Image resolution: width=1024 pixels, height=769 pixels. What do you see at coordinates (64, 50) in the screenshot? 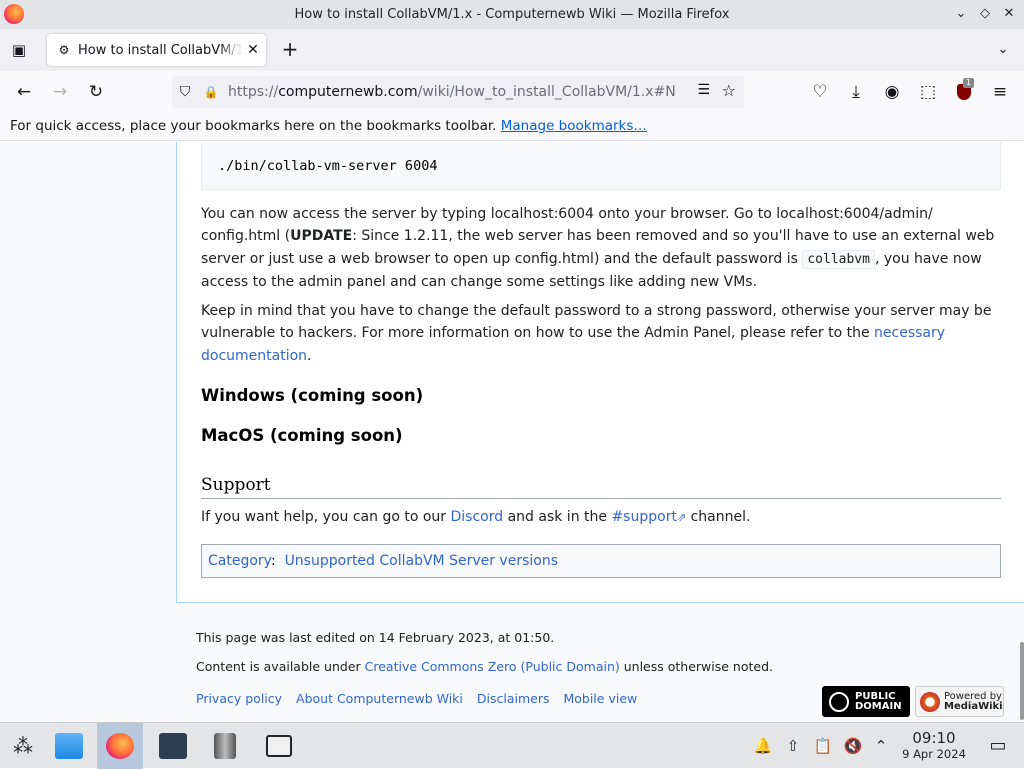
I see `site-favicon-icon: ⚙` at bounding box center [64, 50].